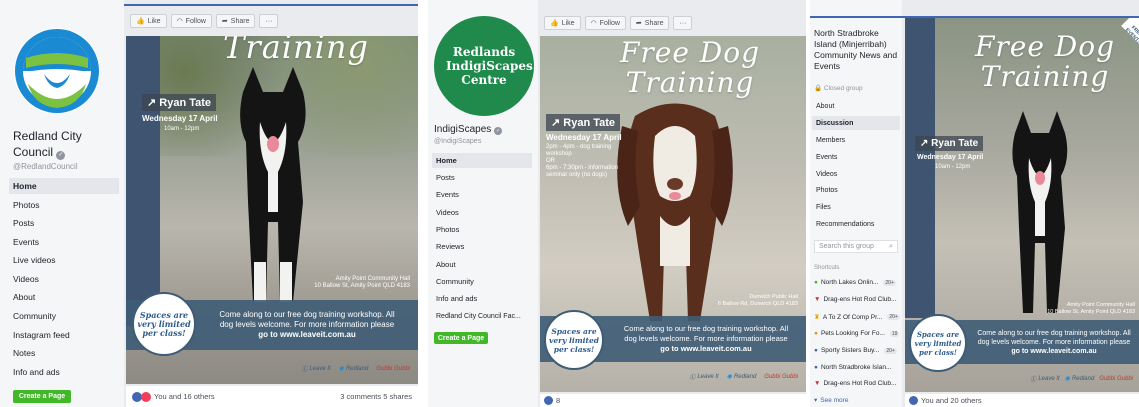 This screenshot has height=407, width=1139. I want to click on page-title-text: IndigiScapes, so click(462, 129).